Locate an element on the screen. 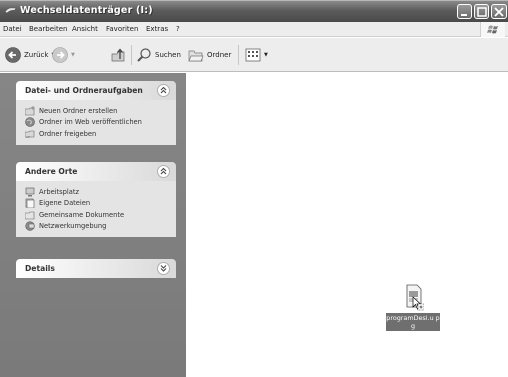  file-icon is located at coordinates (415, 297).